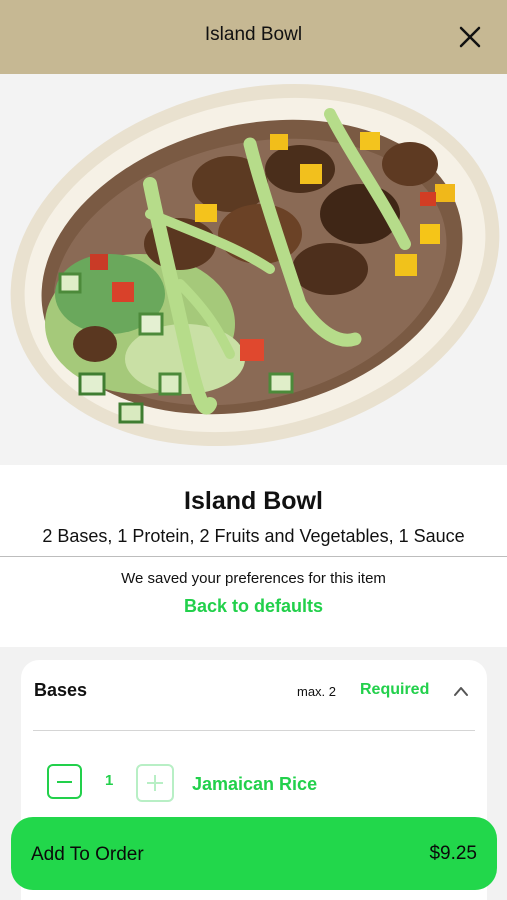 This screenshot has width=507, height=900. What do you see at coordinates (61, 690) in the screenshot?
I see `section-title: Bases` at bounding box center [61, 690].